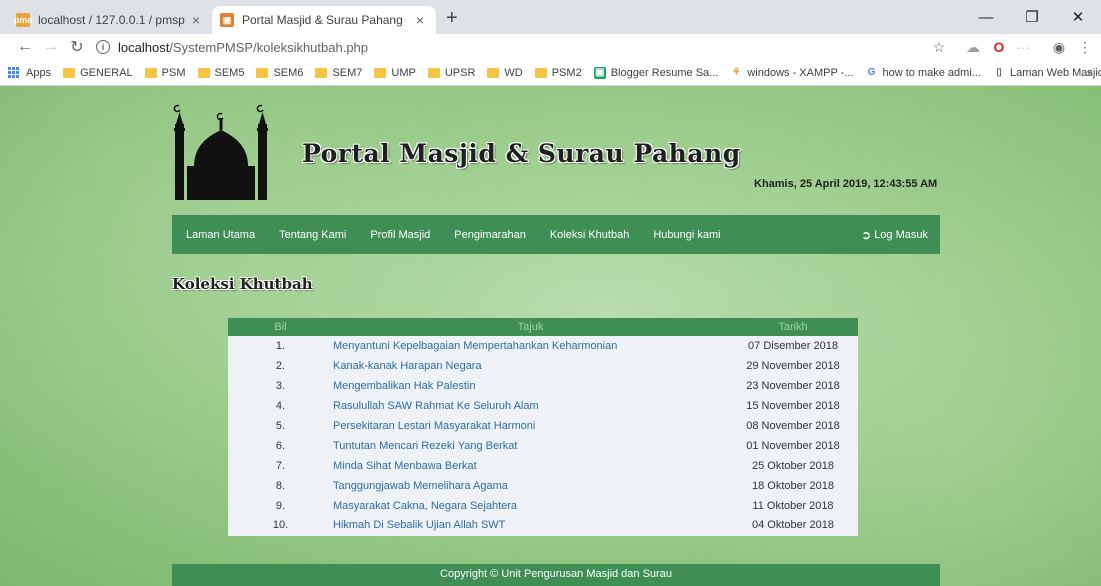 The width and height of the screenshot is (1101, 586). I want to click on cell-tarikh: 04 Oktober 2018, so click(793, 526).